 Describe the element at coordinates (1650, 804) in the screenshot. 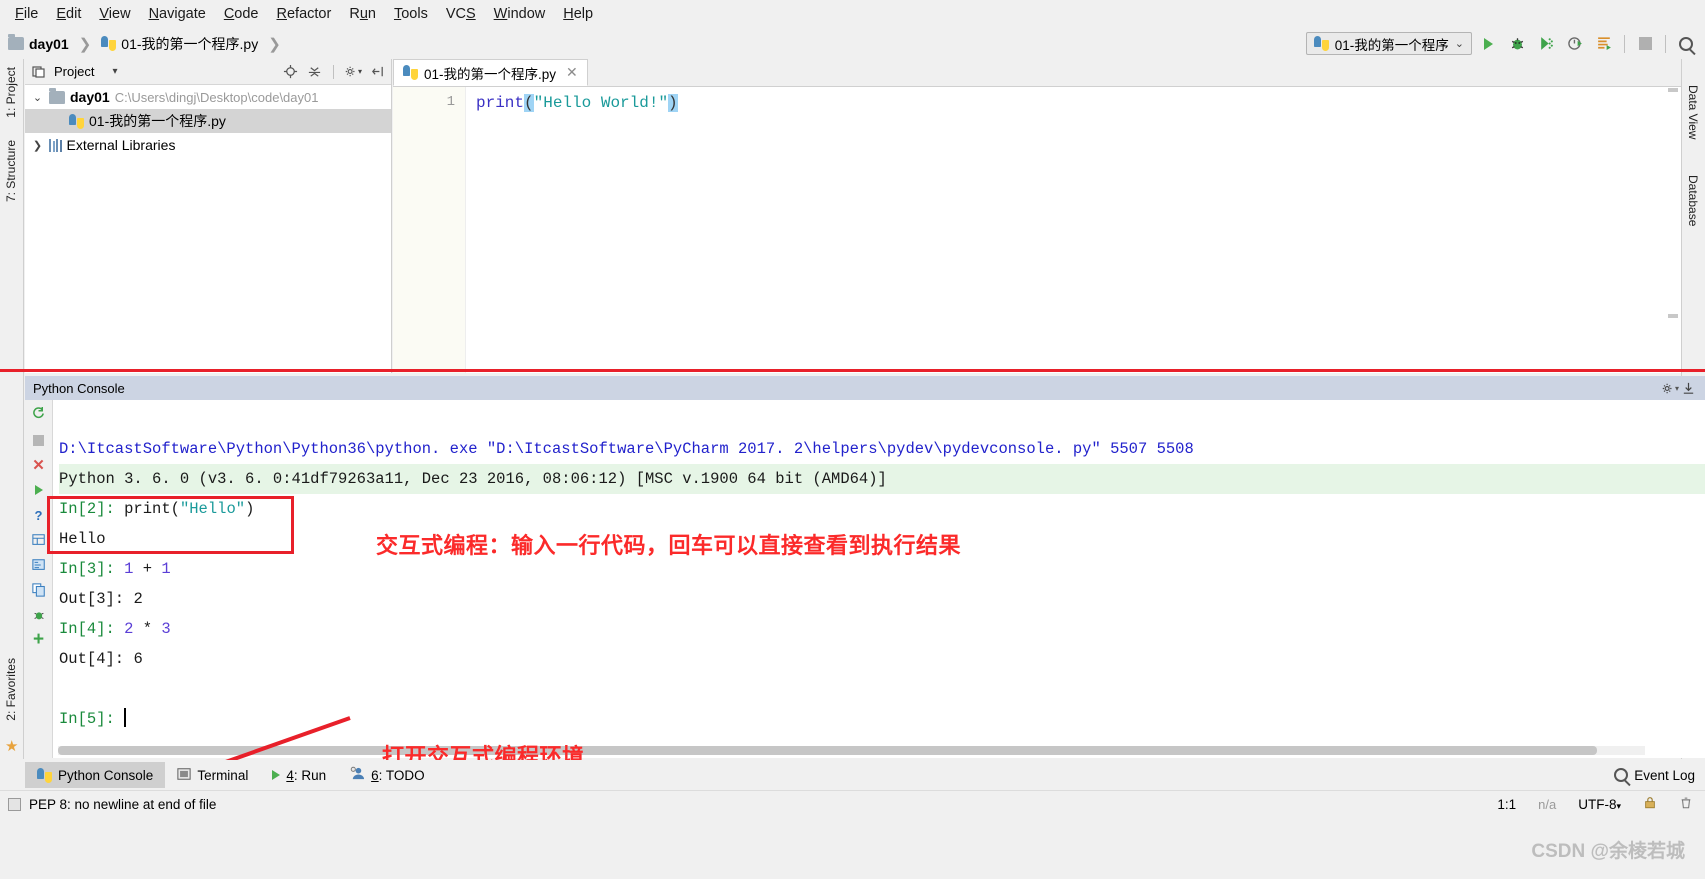

I see `lock-icon` at that location.